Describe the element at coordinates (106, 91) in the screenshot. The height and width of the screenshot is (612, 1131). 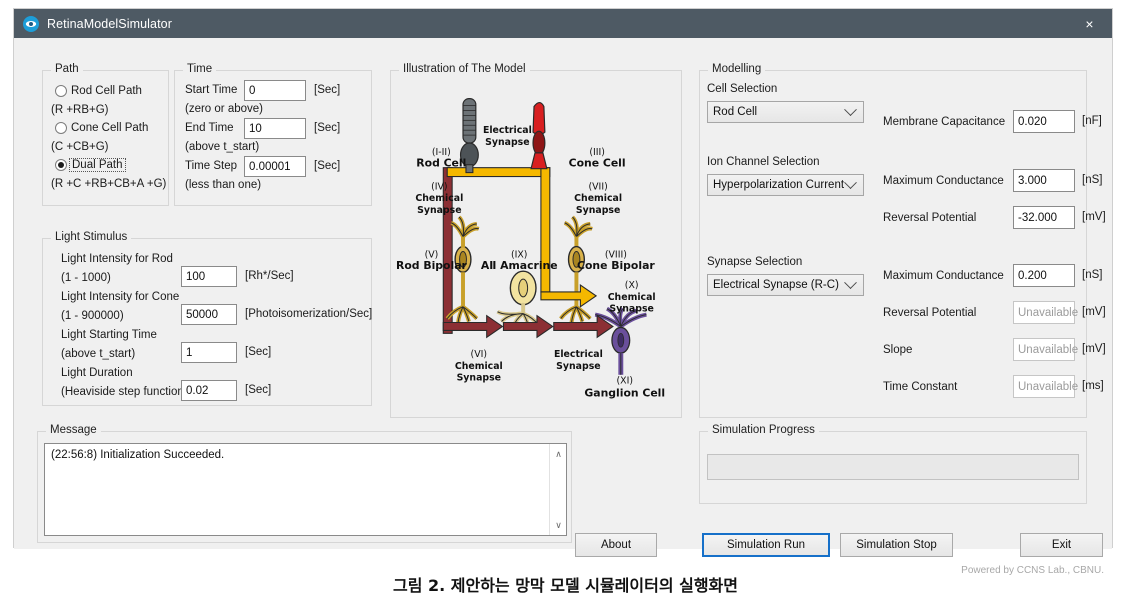
I see `radio-label: Rod Cell Path` at that location.